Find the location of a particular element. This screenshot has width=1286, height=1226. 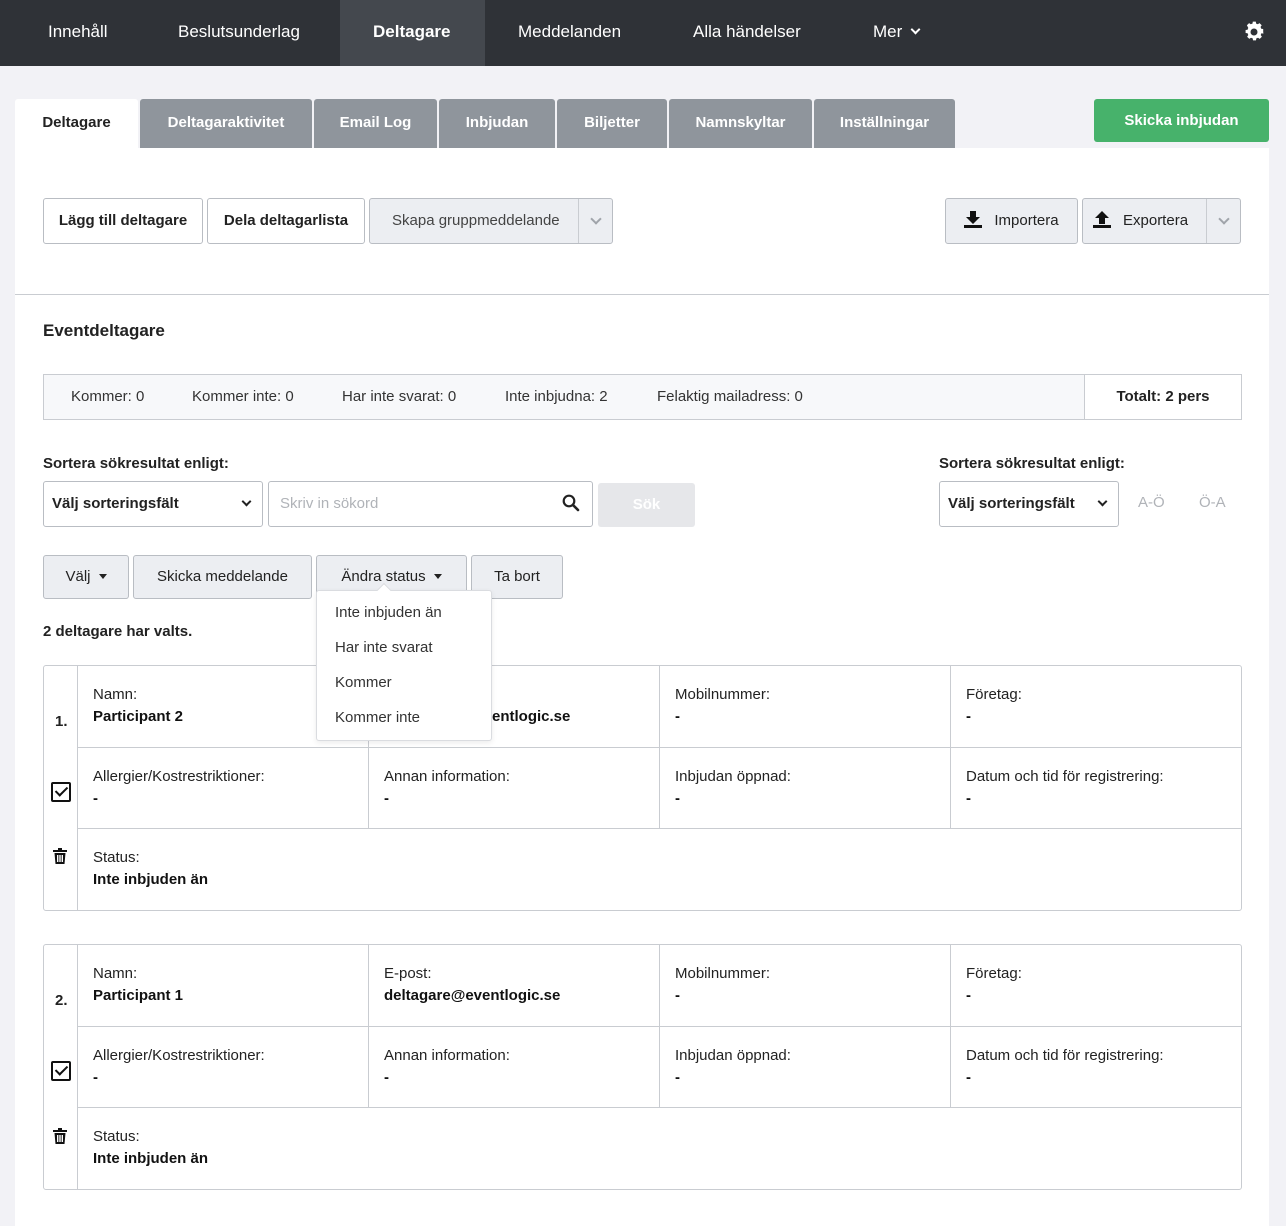

stat-total: Totalt: 2 pers is located at coordinates (1162, 397).